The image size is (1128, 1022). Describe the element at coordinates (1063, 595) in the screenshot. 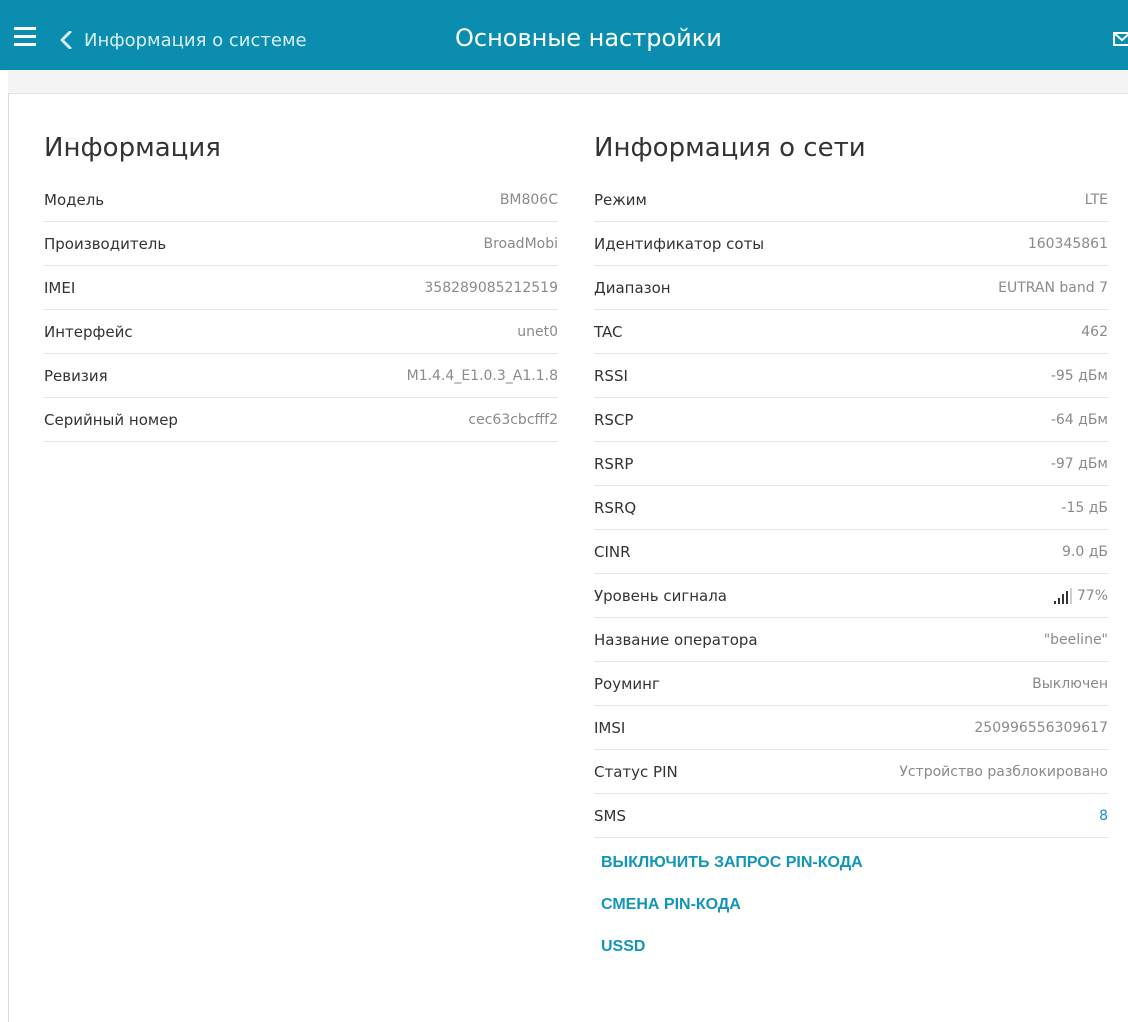

I see `signal-strength-icon` at that location.